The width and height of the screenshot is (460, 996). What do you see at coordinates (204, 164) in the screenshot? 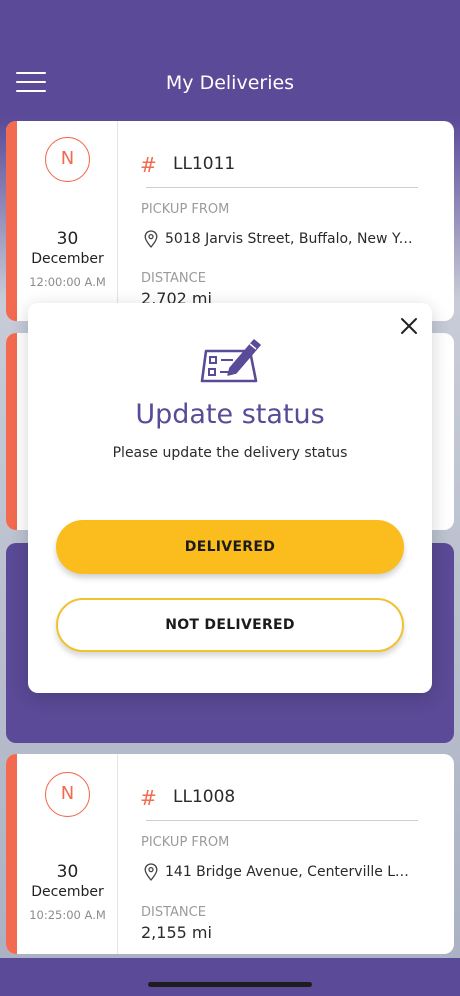
I see `order-id: LL1011` at bounding box center [204, 164].